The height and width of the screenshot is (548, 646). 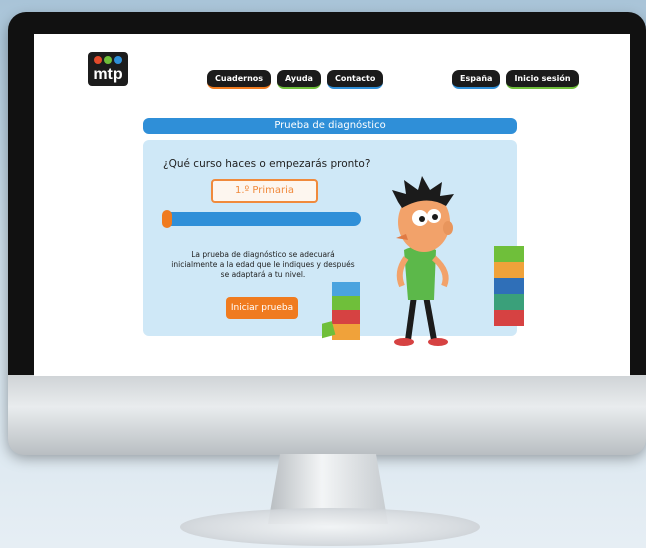 What do you see at coordinates (108, 74) in the screenshot?
I see `logo-text: mtp` at bounding box center [108, 74].